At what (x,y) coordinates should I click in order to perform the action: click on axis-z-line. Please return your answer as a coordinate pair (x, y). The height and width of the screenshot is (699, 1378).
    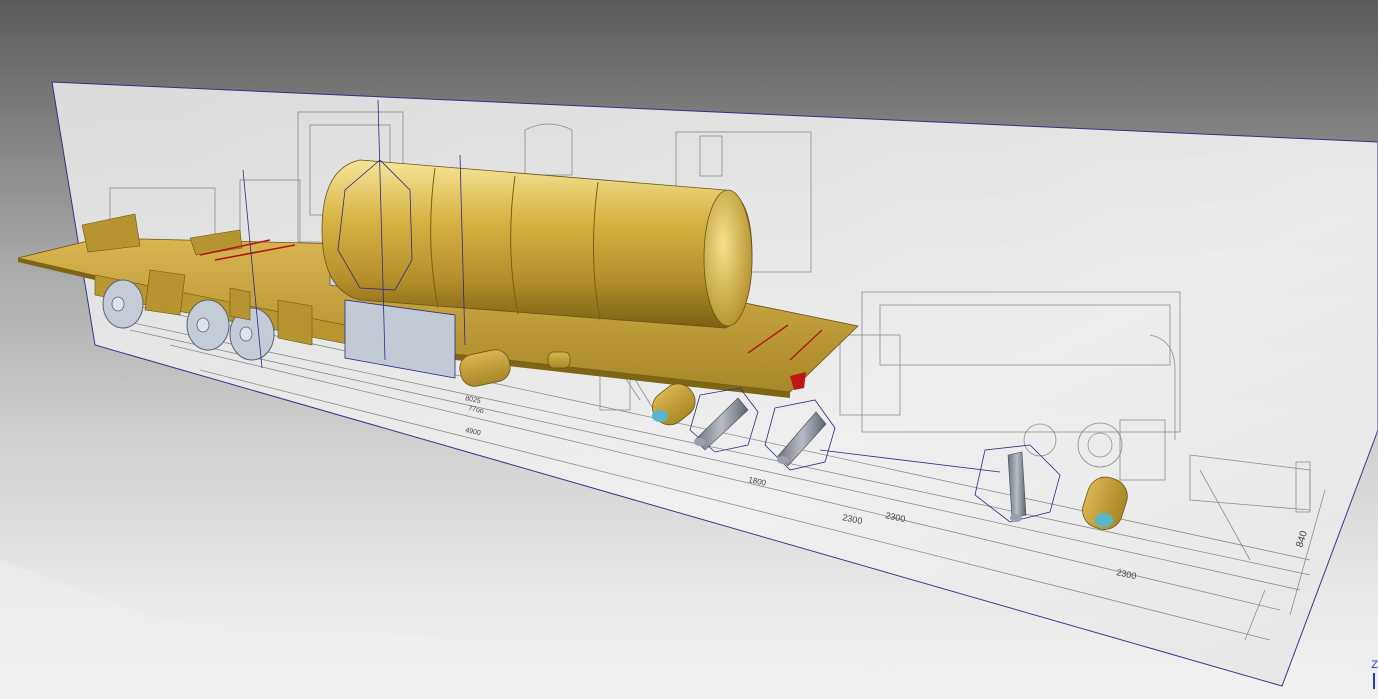
    Looking at the image, I should click on (1374, 681).